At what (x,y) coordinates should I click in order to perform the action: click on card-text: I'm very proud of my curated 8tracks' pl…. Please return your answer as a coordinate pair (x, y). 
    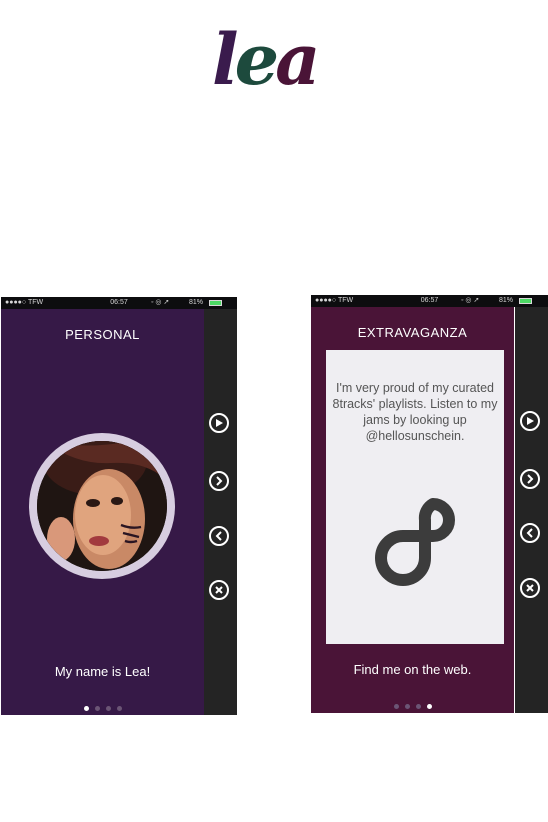
    Looking at the image, I should click on (415, 412).